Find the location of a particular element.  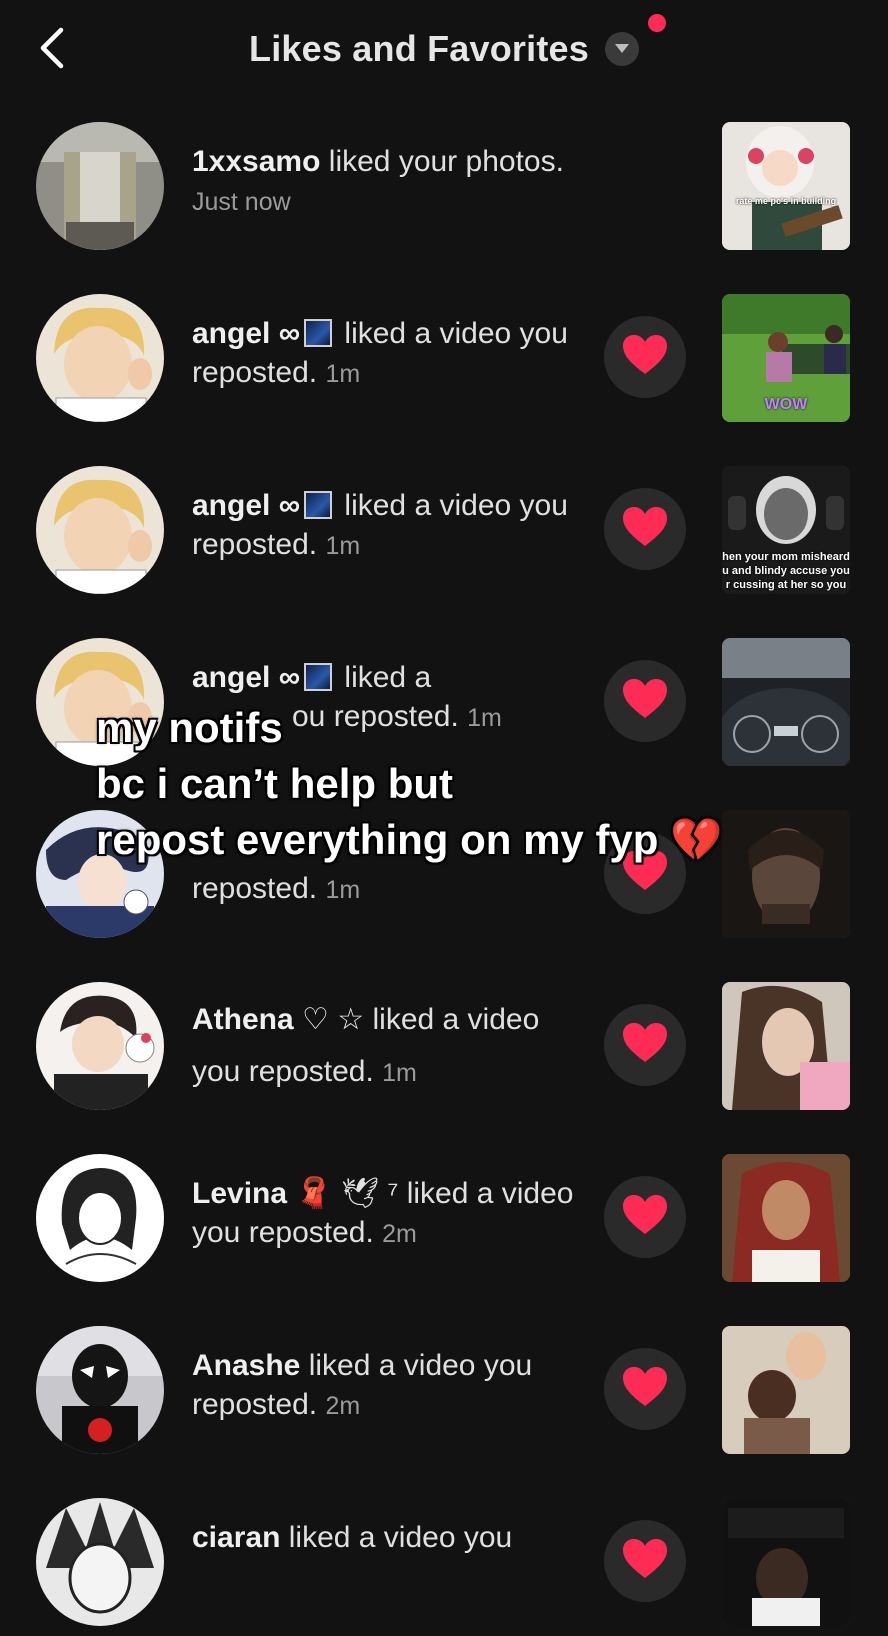

timestamp: Just now is located at coordinates (241, 202).